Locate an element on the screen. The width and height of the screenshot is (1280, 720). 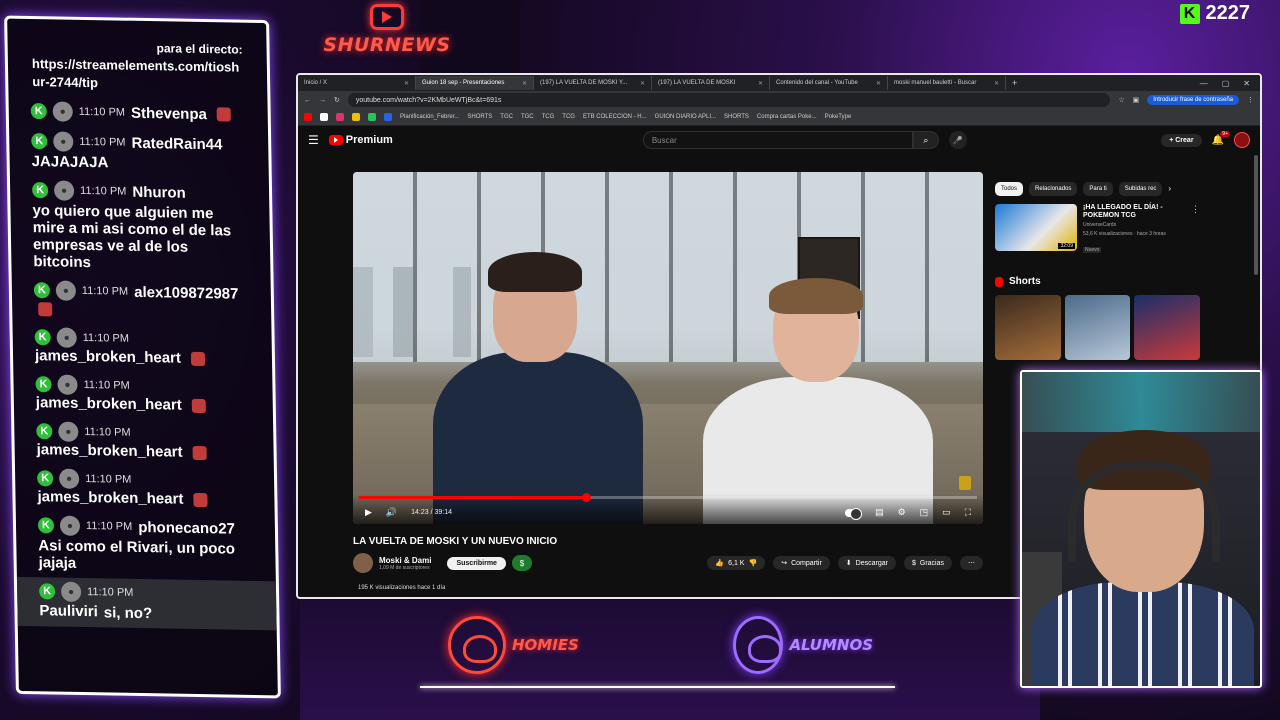
chat-time: 11:10 PM is located at coordinates (108, 479).